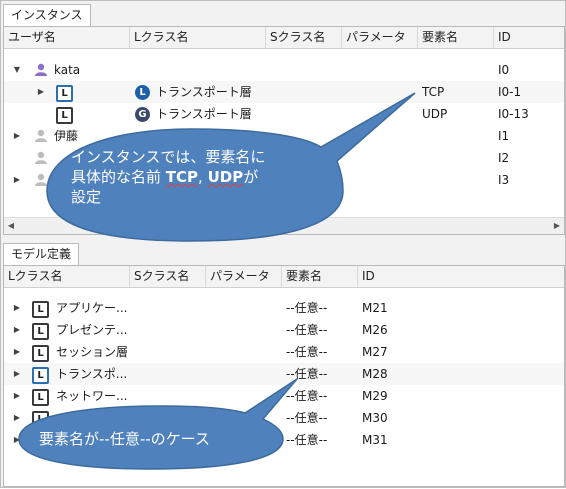 The image size is (566, 489). I want to click on callout-models-shape, so click(158, 424).